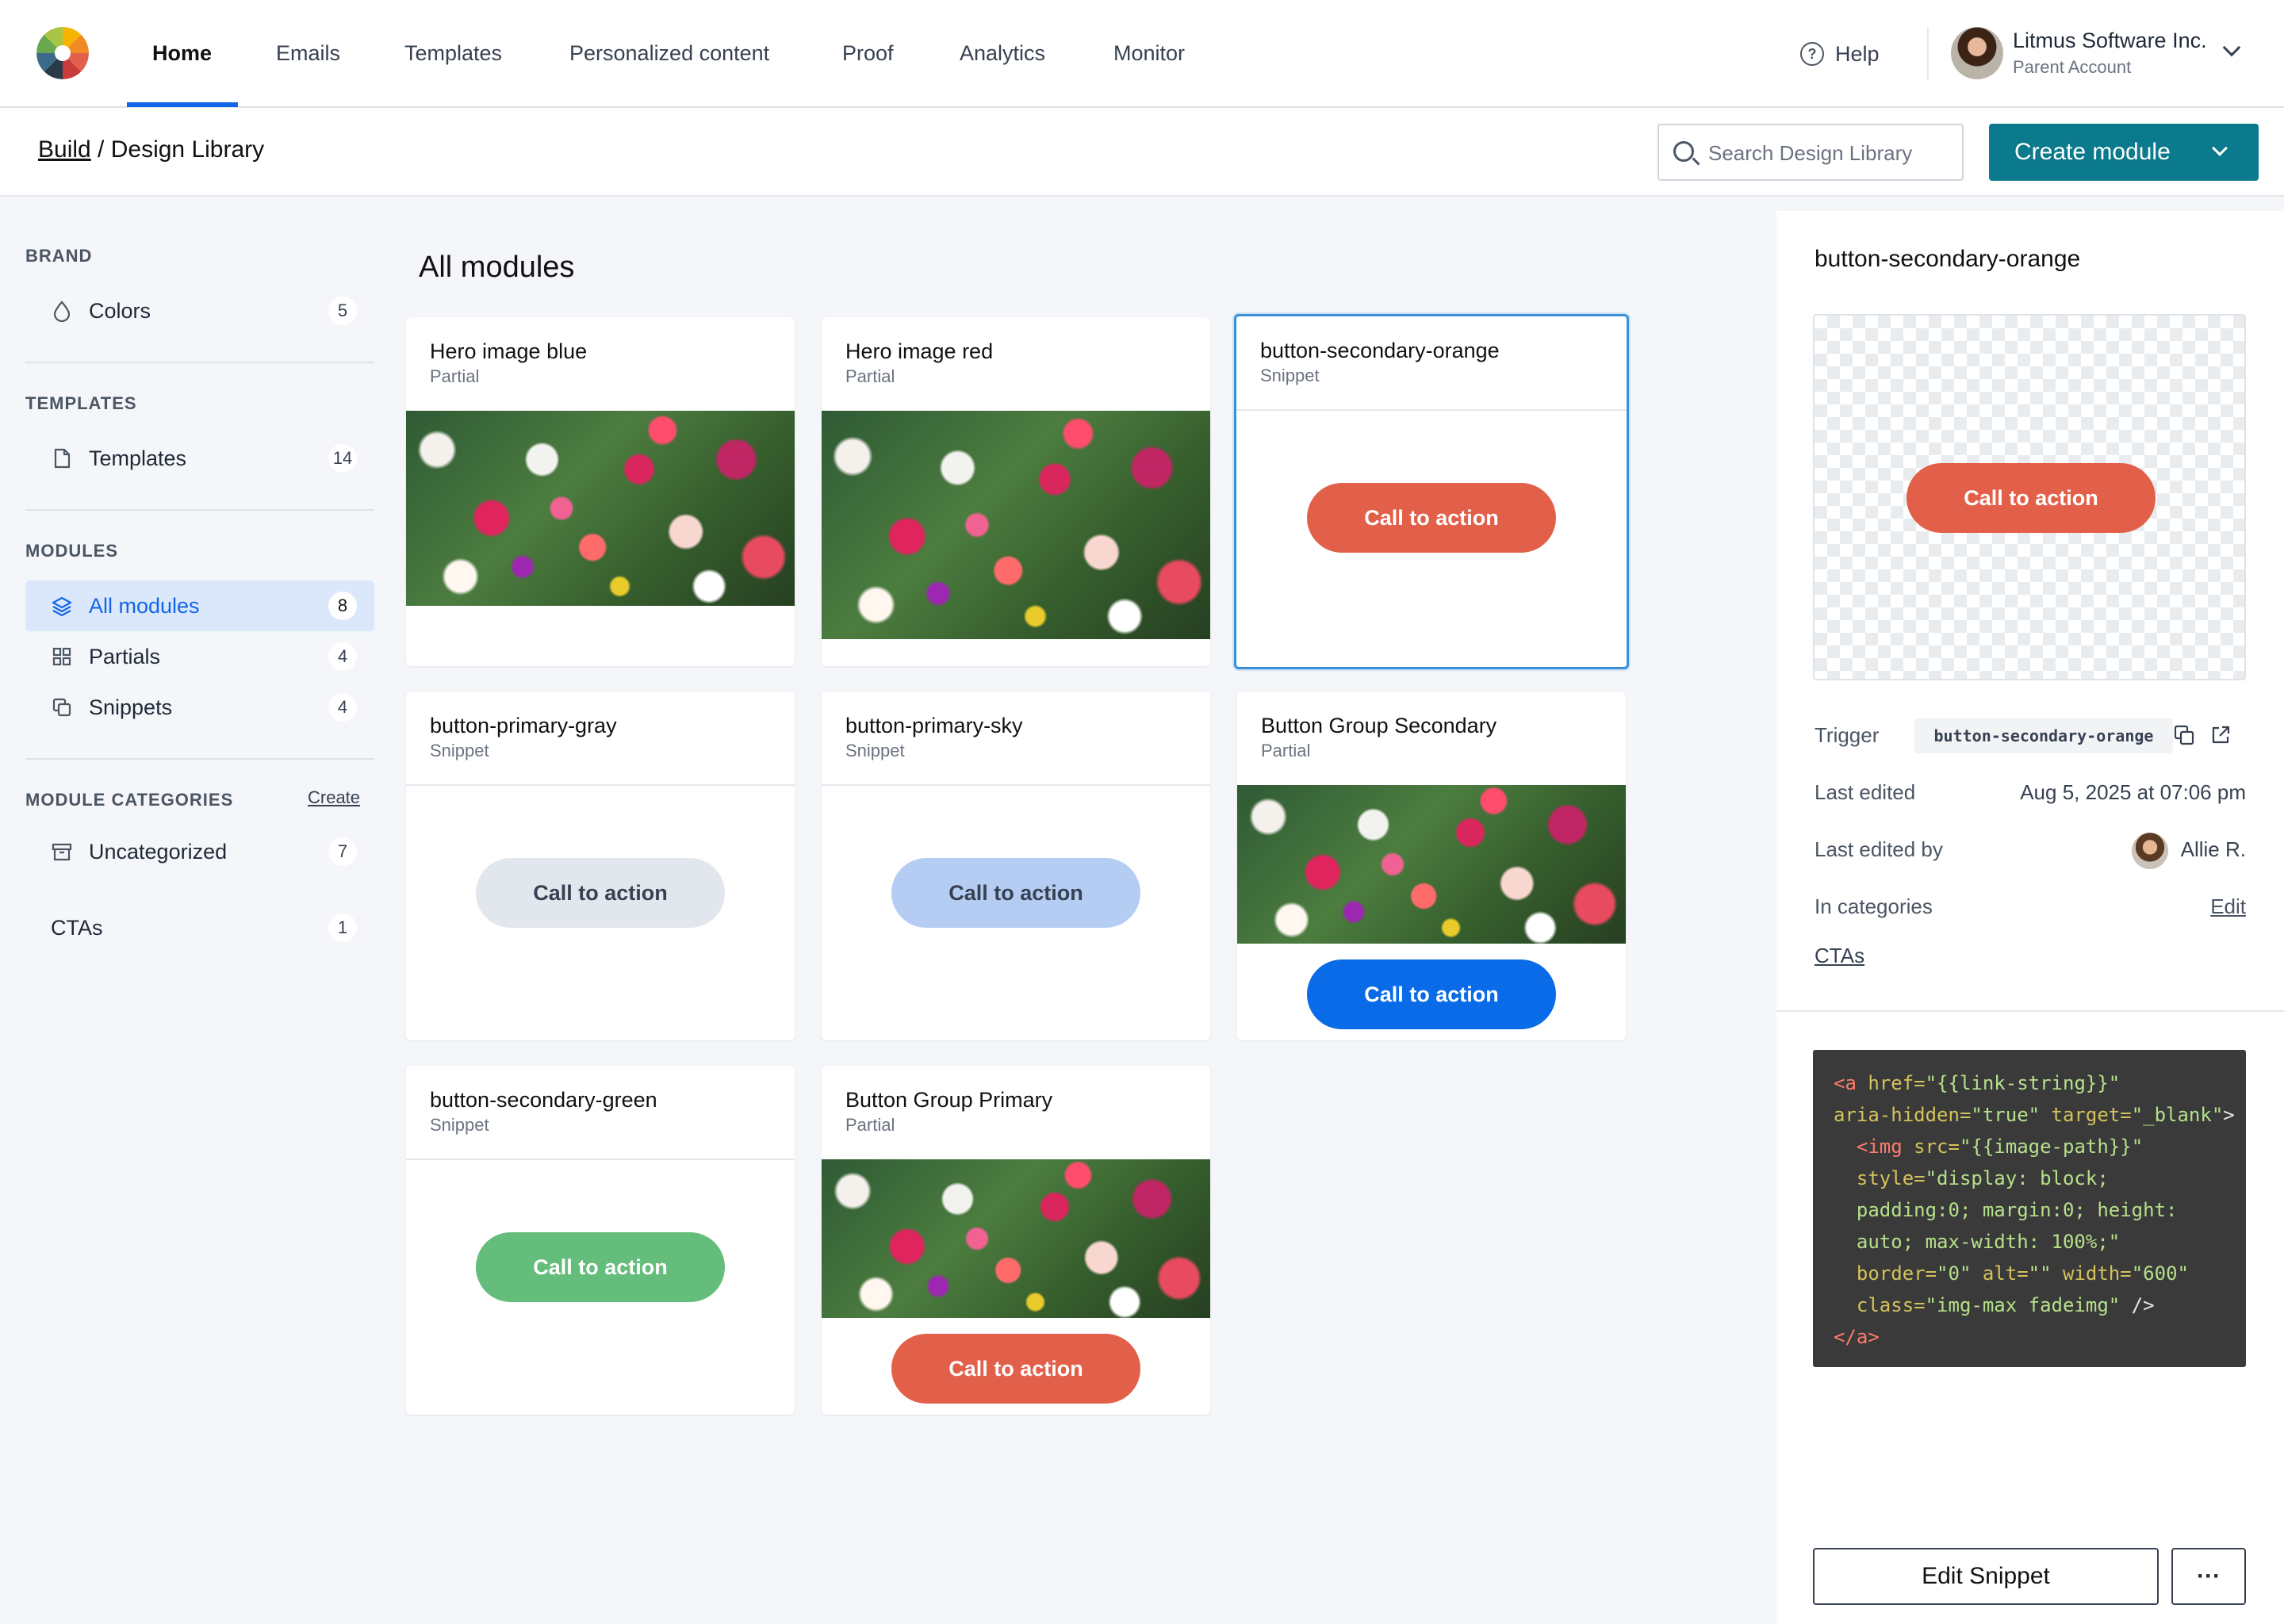  I want to click on module-card-hero-image-blue: Hero image blue Partial, so click(600, 491).